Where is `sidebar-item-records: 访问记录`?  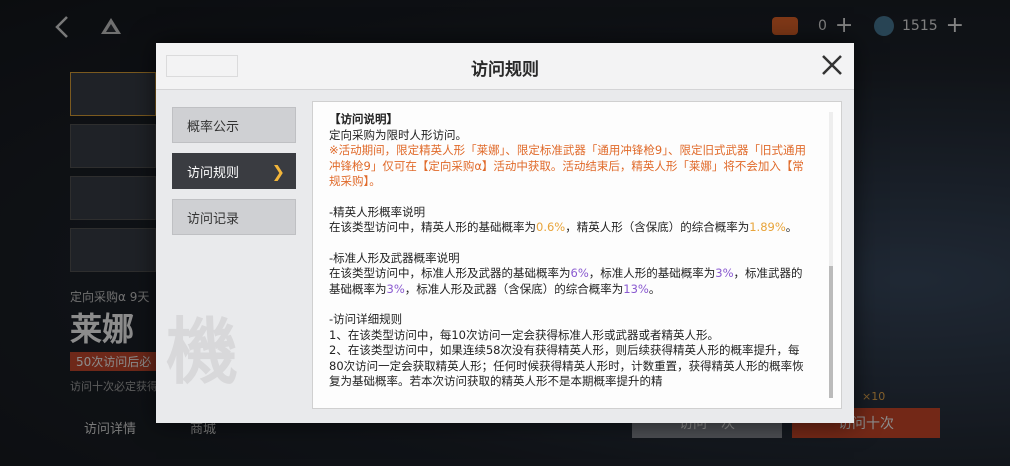 sidebar-item-records: 访问记录 is located at coordinates (234, 217).